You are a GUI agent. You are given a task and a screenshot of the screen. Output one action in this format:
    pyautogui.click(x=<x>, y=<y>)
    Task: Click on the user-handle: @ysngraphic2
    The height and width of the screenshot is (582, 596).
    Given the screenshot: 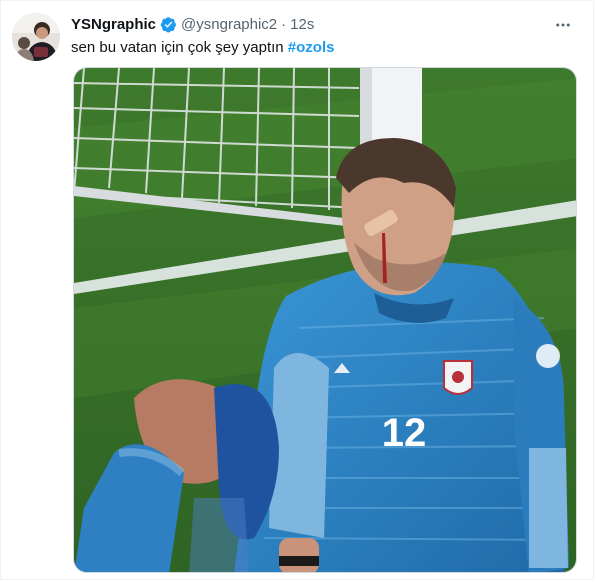 What is the action you would take?
    pyautogui.click(x=229, y=24)
    